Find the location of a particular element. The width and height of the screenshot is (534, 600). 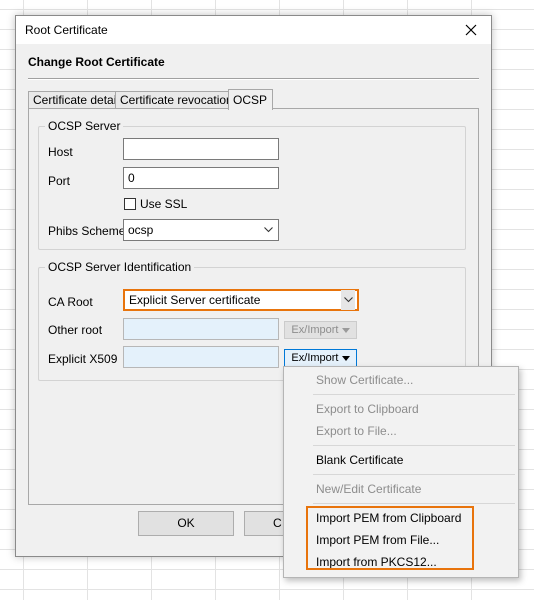

explicit-x509-label: Explicit X509 is located at coordinates (83, 359).